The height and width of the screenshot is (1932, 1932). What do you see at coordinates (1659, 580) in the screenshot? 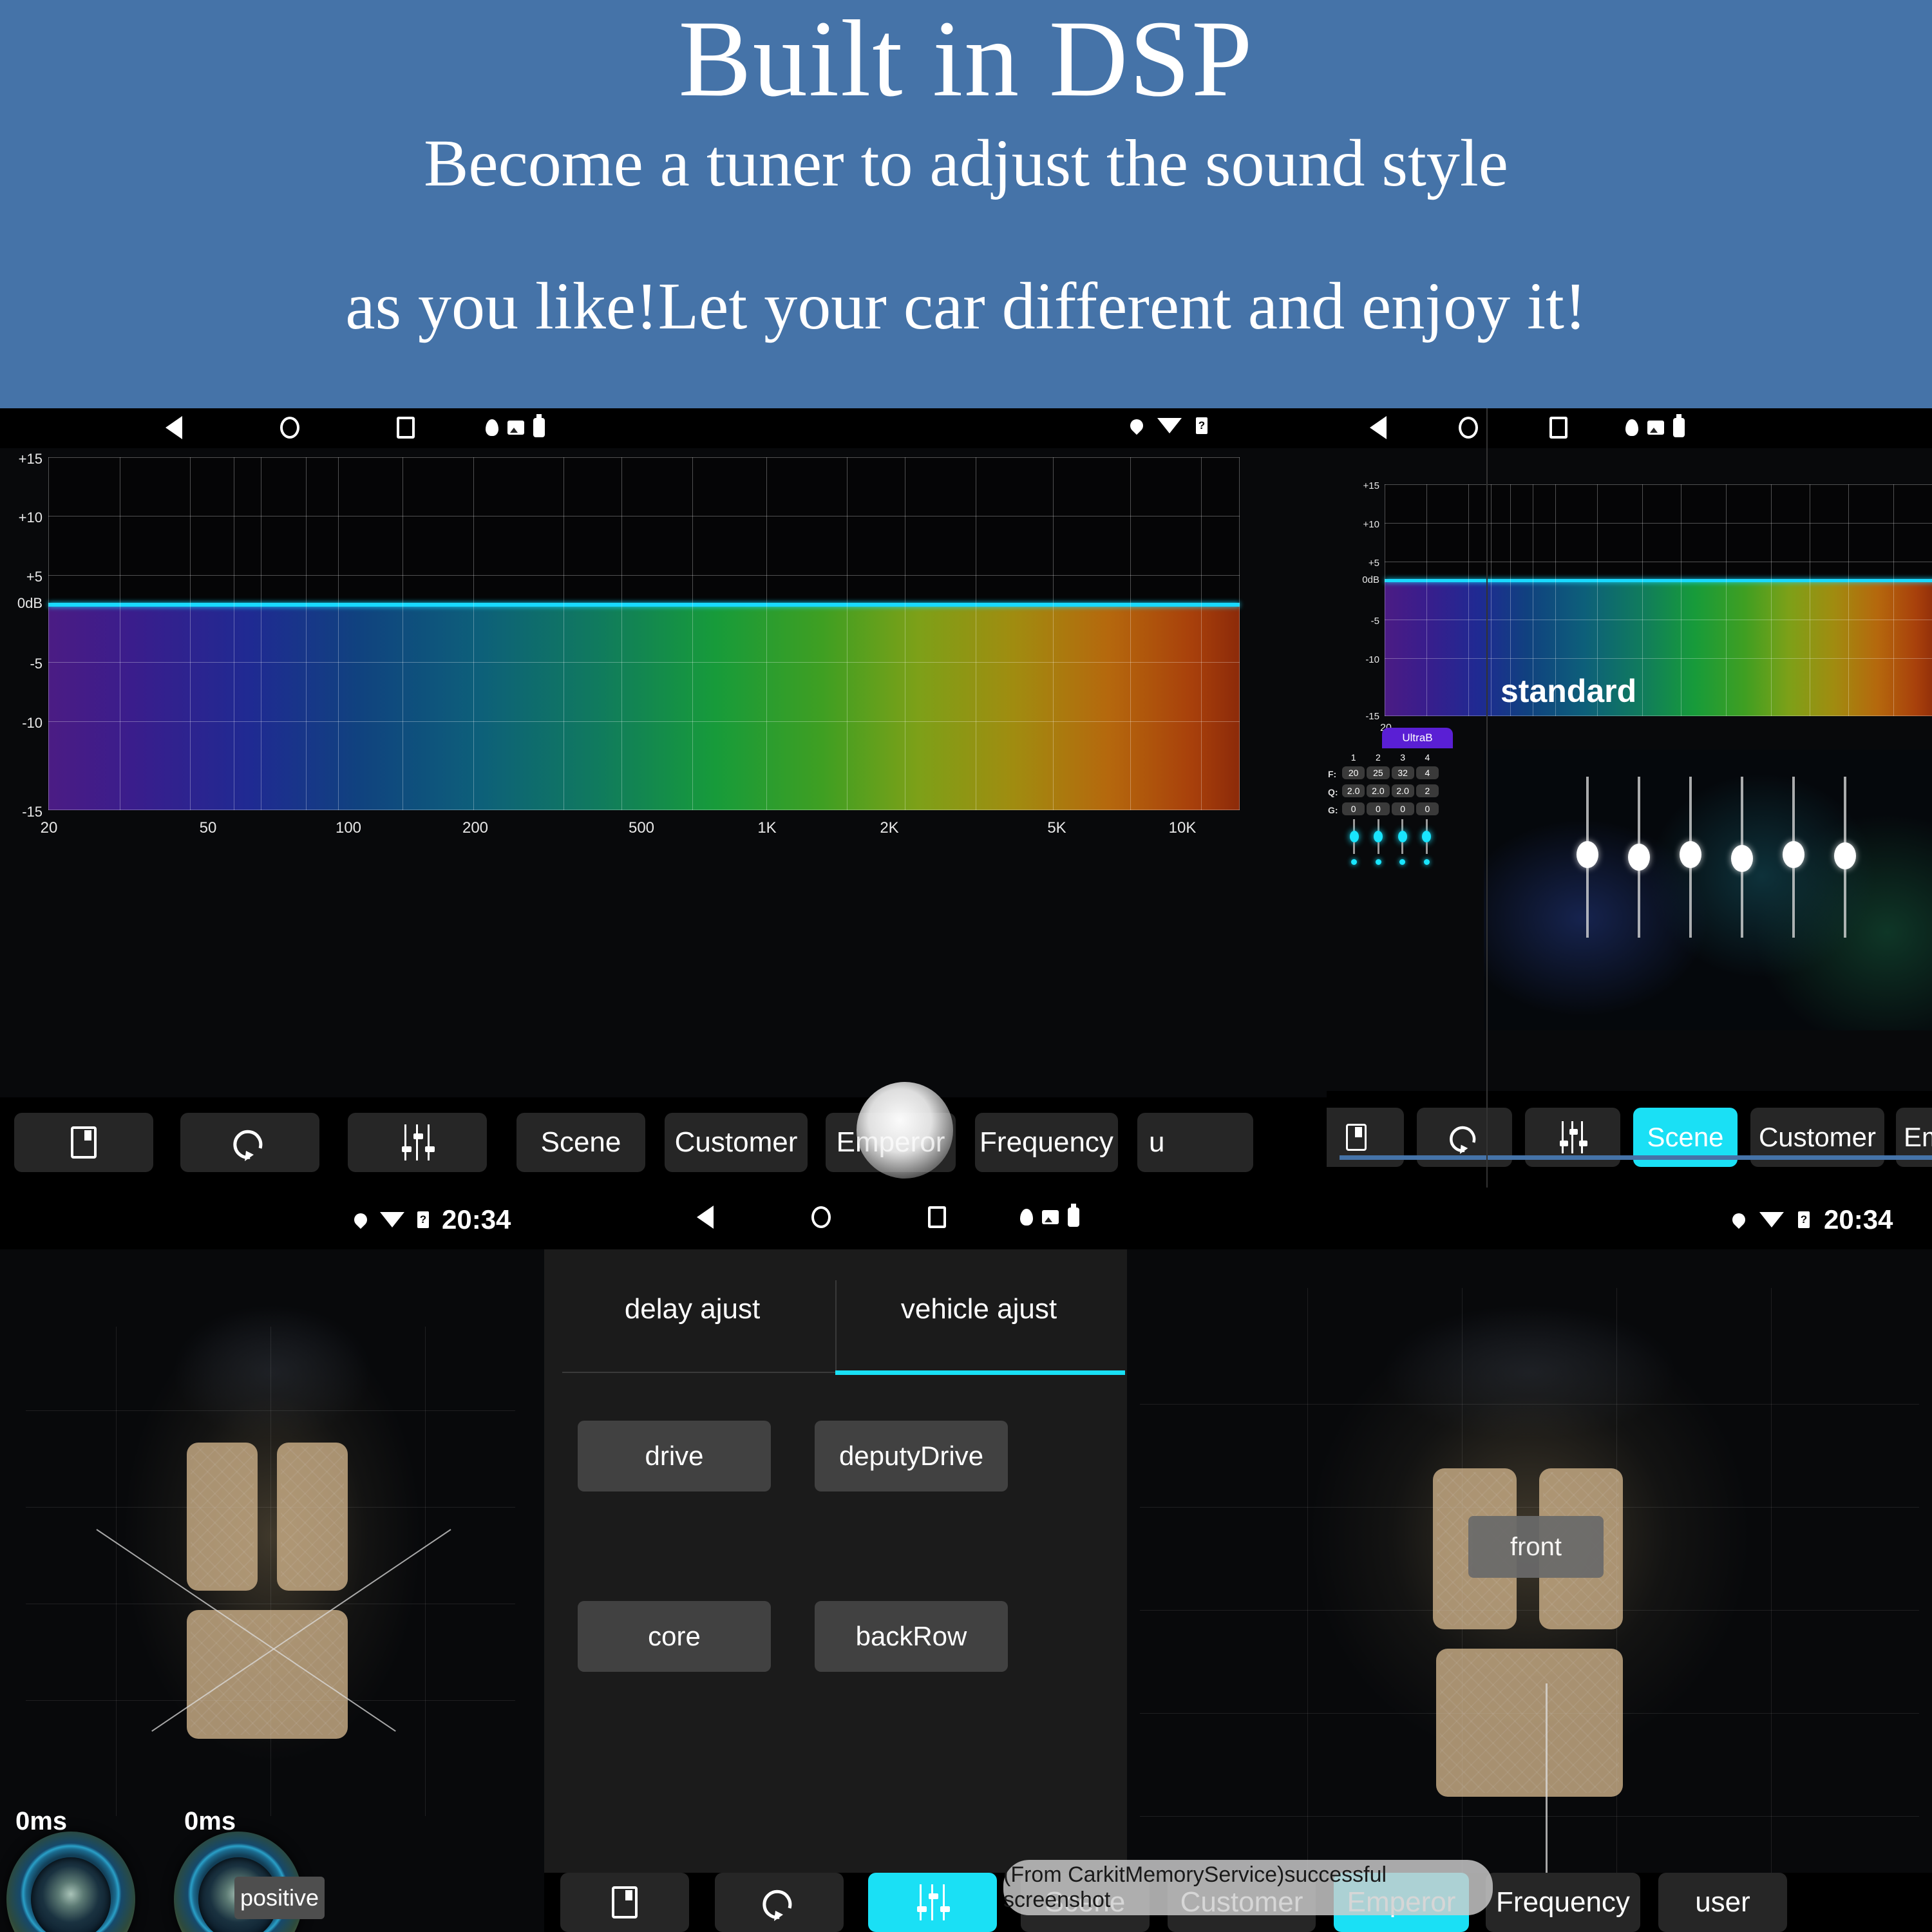
I see `eq-zero-line-secondary` at bounding box center [1659, 580].